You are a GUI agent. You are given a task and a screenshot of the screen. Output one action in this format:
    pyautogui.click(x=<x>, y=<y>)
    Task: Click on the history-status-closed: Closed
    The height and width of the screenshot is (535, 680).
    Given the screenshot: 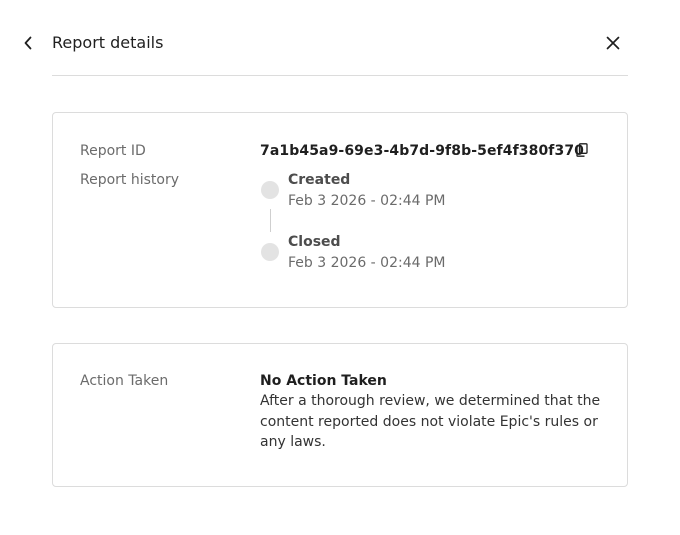 What is the action you would take?
    pyautogui.click(x=314, y=242)
    